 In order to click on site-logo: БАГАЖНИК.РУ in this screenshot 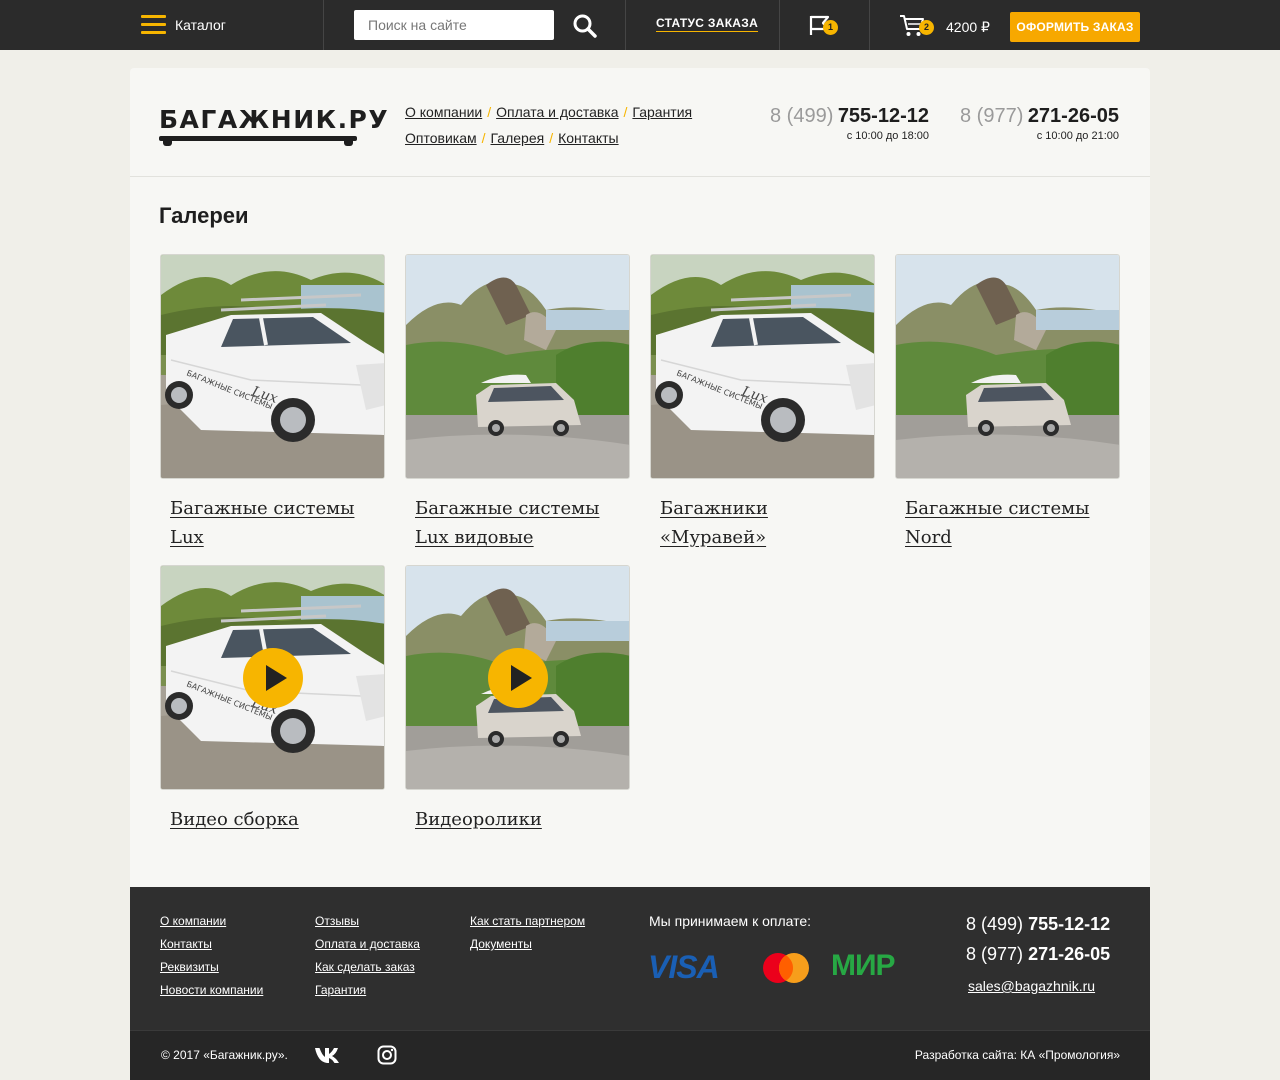, I will do `click(273, 126)`.